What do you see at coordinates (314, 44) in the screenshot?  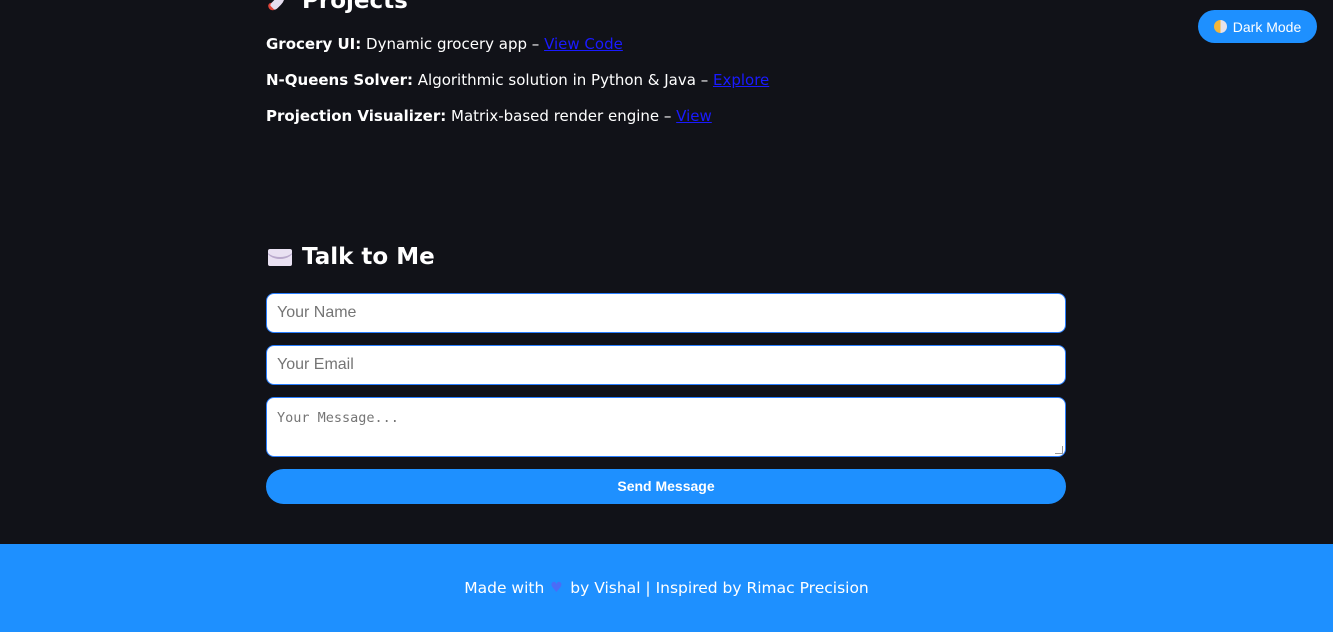 I see `project-name: Grocery UI:` at bounding box center [314, 44].